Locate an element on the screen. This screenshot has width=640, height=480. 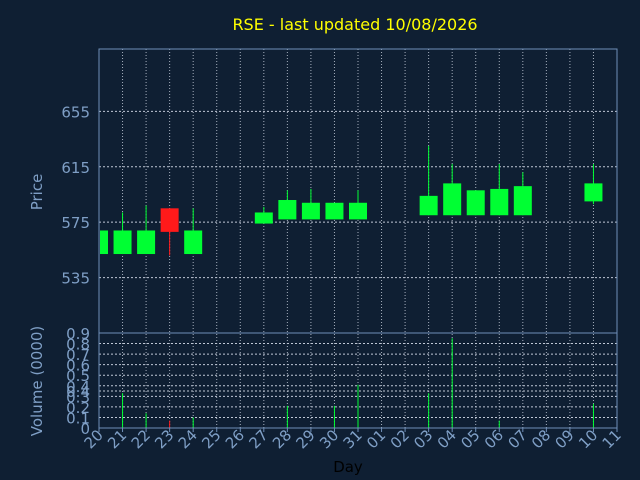
price-tick-label: 615 is located at coordinates (75, 168).